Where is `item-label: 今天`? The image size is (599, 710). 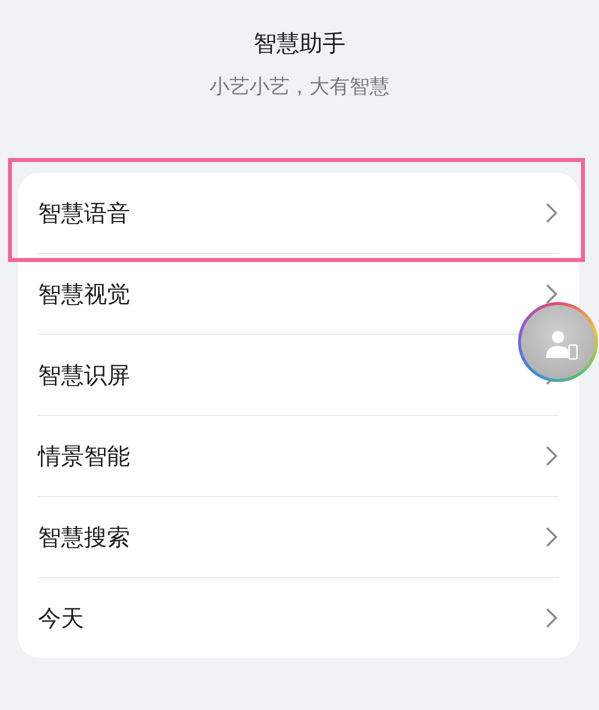
item-label: 今天 is located at coordinates (61, 619).